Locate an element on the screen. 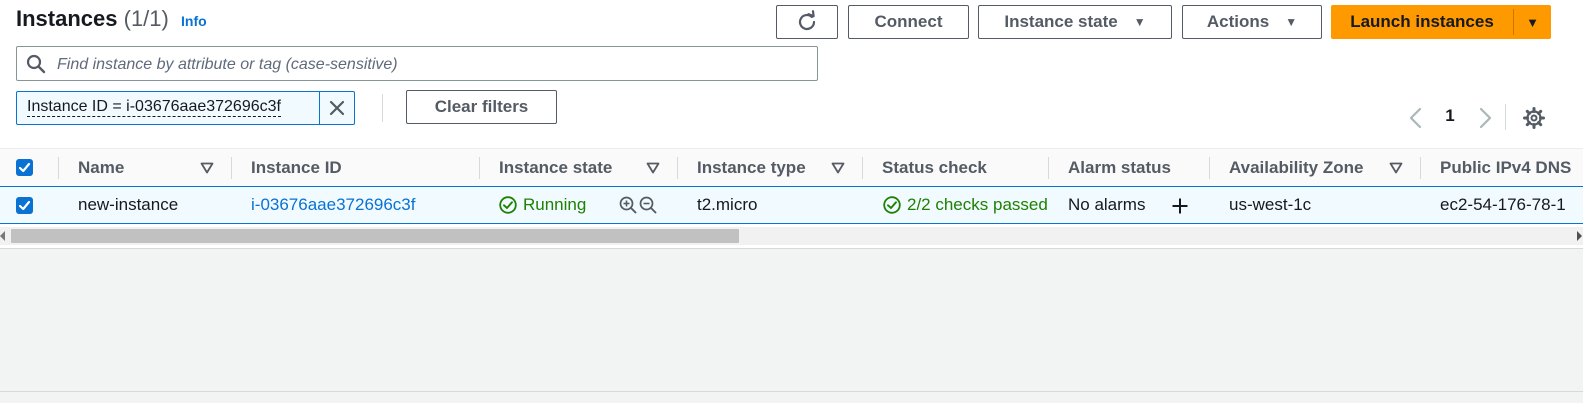 The width and height of the screenshot is (1583, 403). search-input is located at coordinates (432, 64).